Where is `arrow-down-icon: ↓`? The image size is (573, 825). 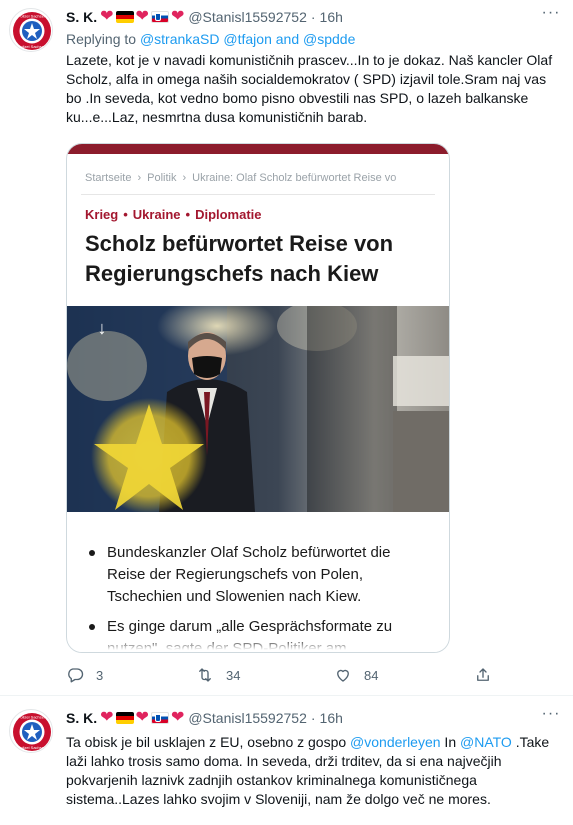 arrow-down-icon: ↓ is located at coordinates (102, 328).